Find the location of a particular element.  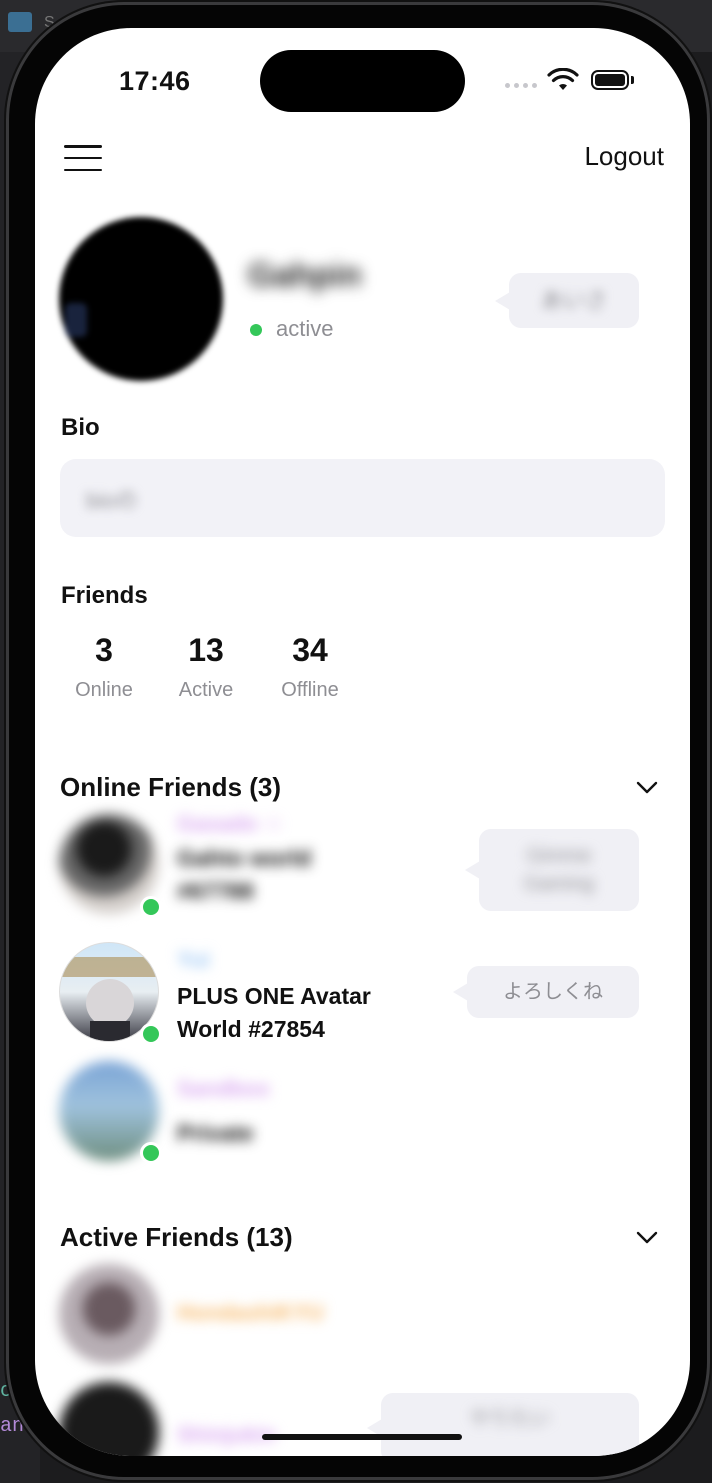

status-message-bubble: あいさ is located at coordinates (574, 300).